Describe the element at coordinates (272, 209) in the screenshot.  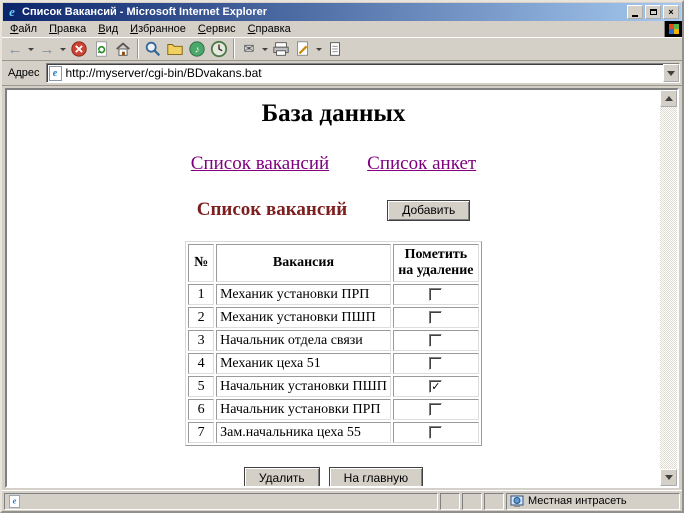
I see `section-title: Список вакансий` at that location.